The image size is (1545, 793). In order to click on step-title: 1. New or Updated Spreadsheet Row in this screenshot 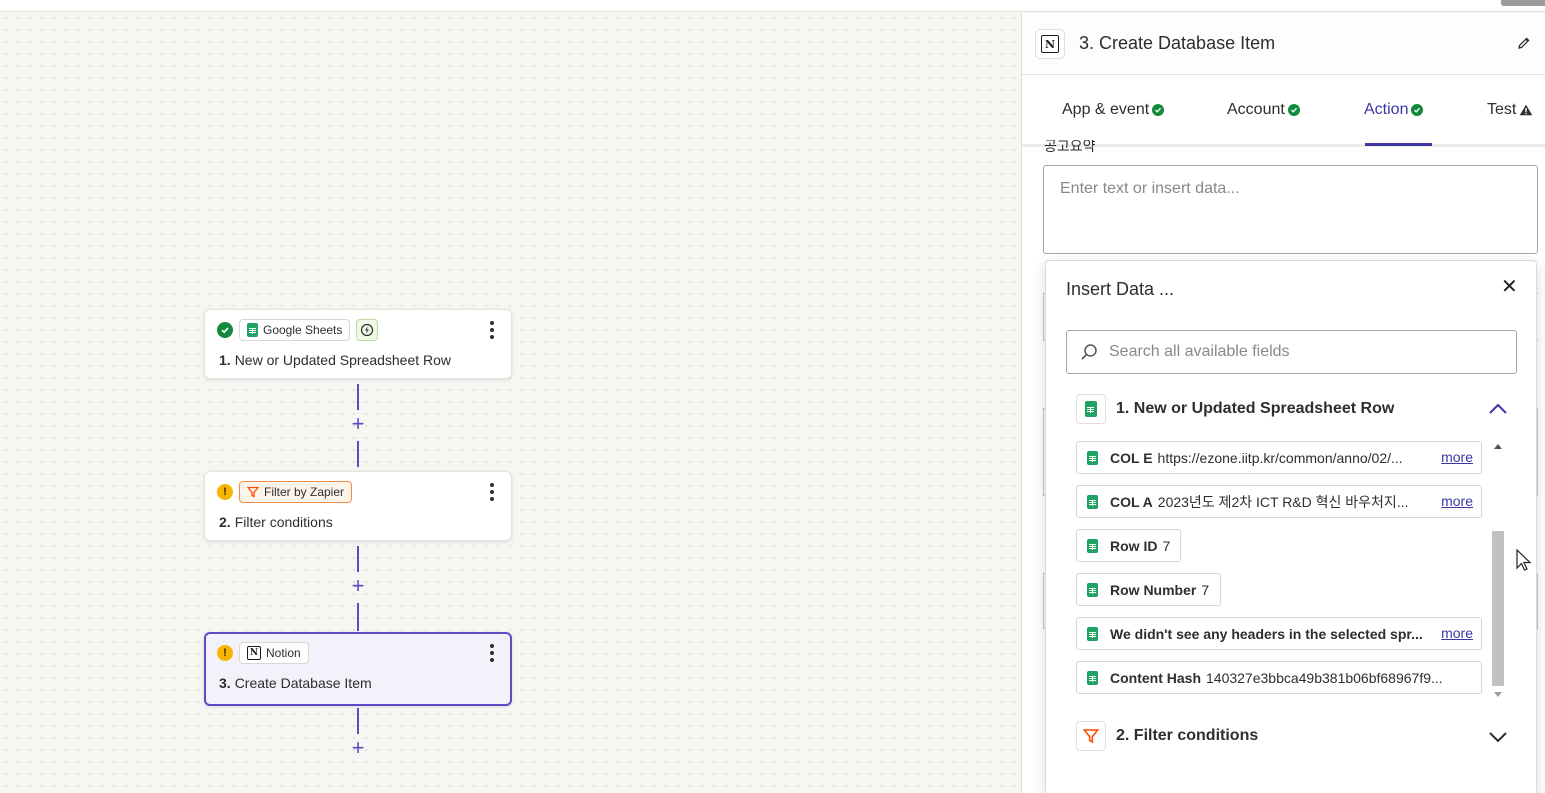, I will do `click(335, 360)`.